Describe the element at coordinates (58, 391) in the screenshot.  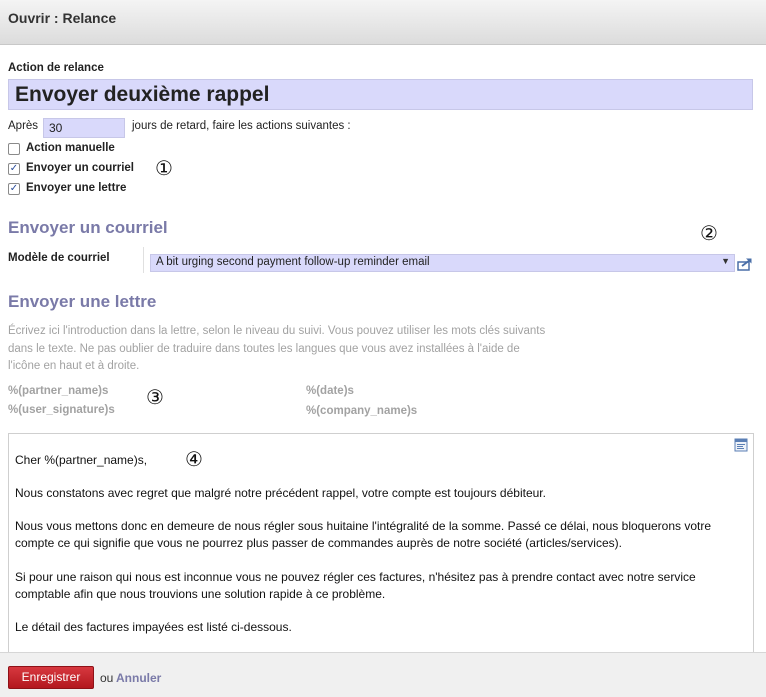
I see `keyword-partner-name: %(partner_name)s` at that location.